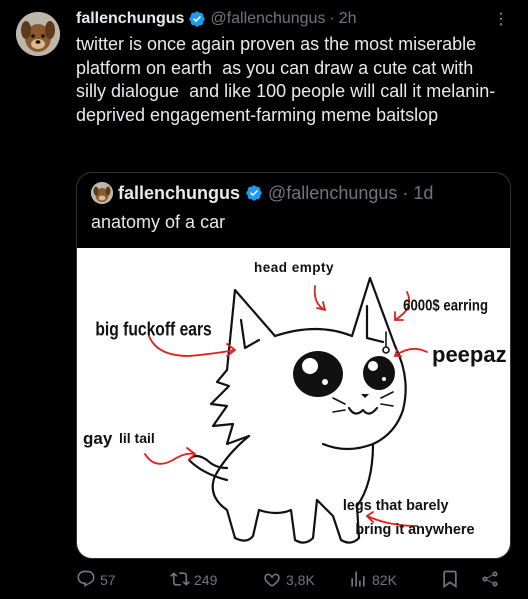 This screenshot has height=599, width=528. I want to click on bookmark-button, so click(450, 580).